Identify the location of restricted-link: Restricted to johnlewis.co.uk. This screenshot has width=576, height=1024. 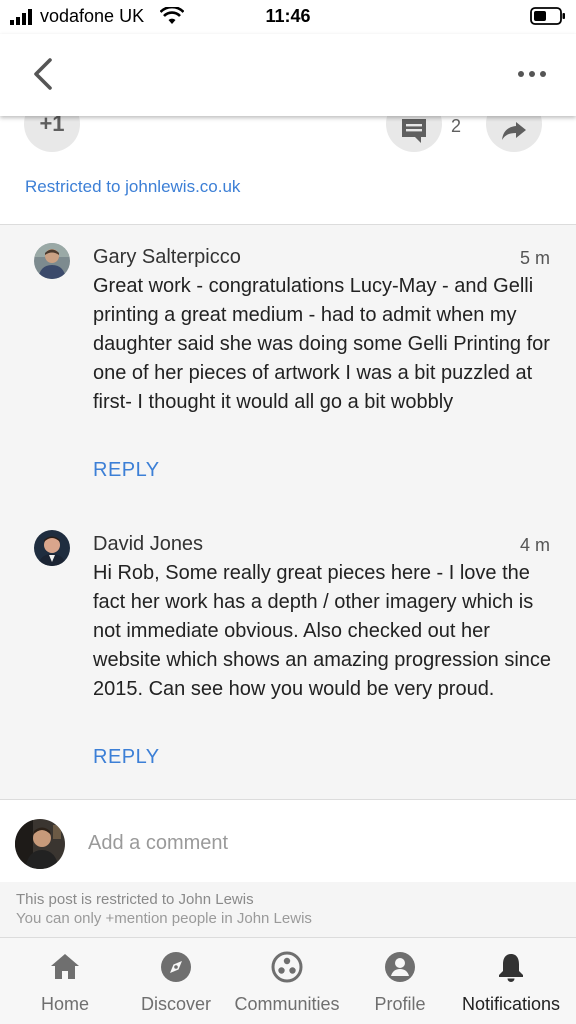
(132, 187).